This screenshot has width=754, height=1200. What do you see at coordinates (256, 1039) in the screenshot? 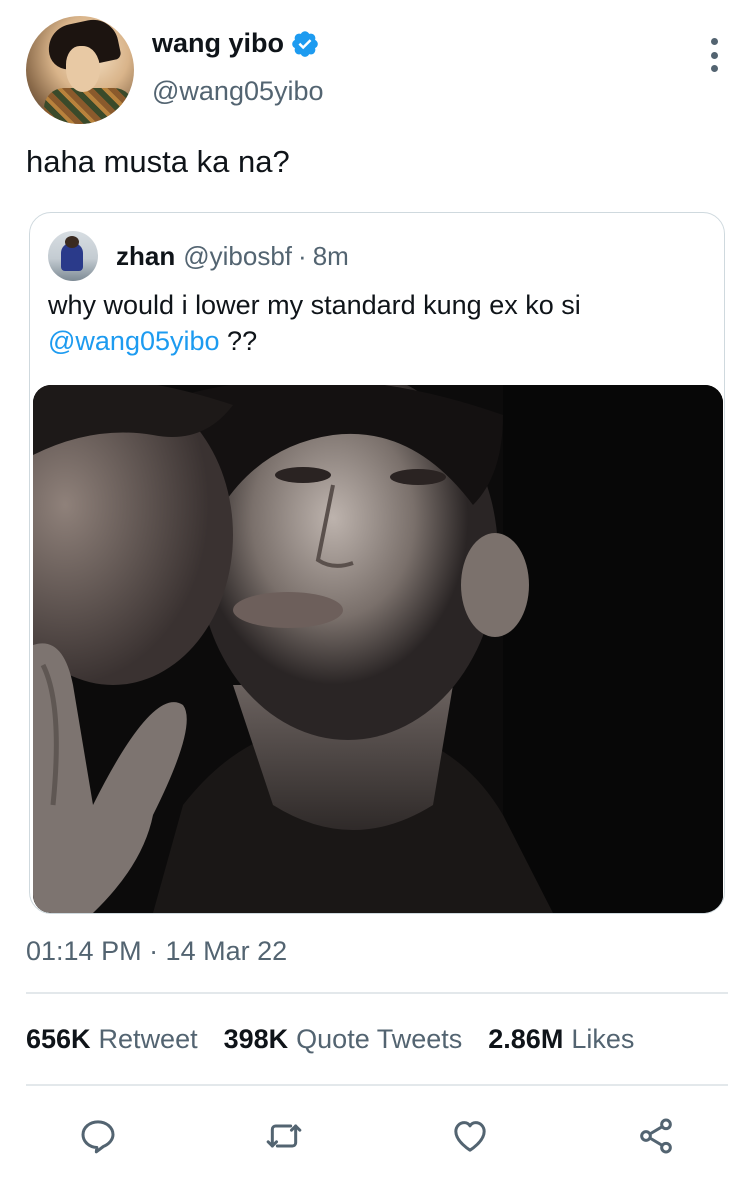
I see `quotes-count: 398K` at bounding box center [256, 1039].